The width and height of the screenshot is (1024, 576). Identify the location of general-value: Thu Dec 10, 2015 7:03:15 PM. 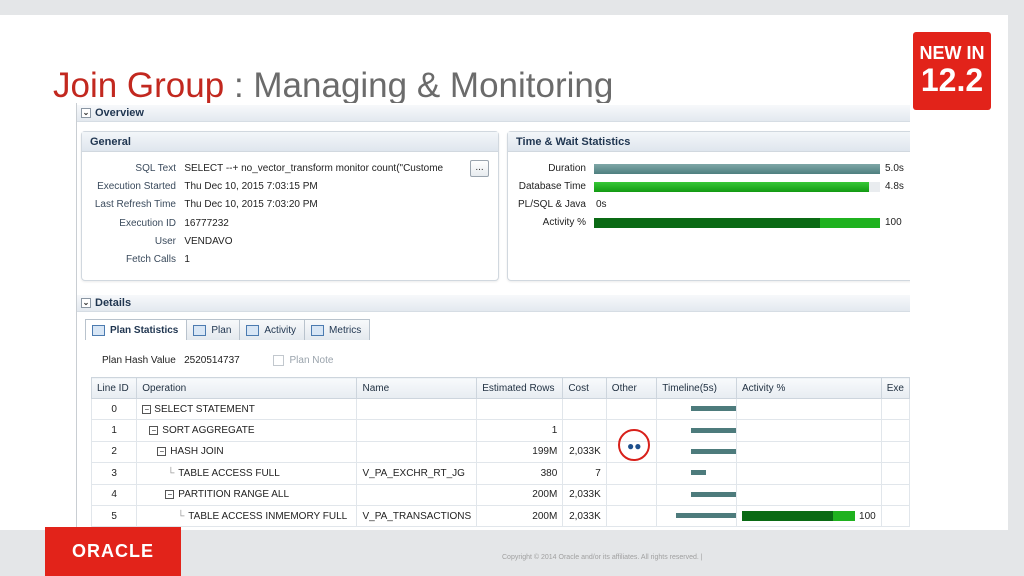
(251, 186).